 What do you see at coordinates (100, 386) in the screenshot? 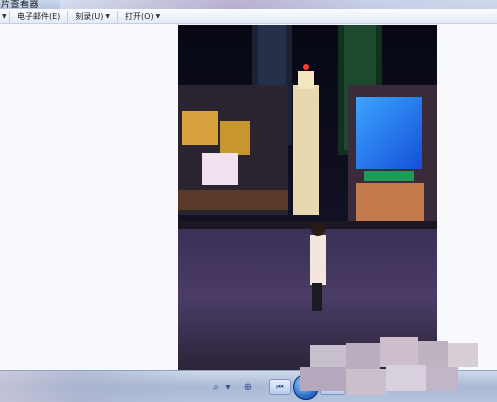
I see `toolbar-background` at bounding box center [100, 386].